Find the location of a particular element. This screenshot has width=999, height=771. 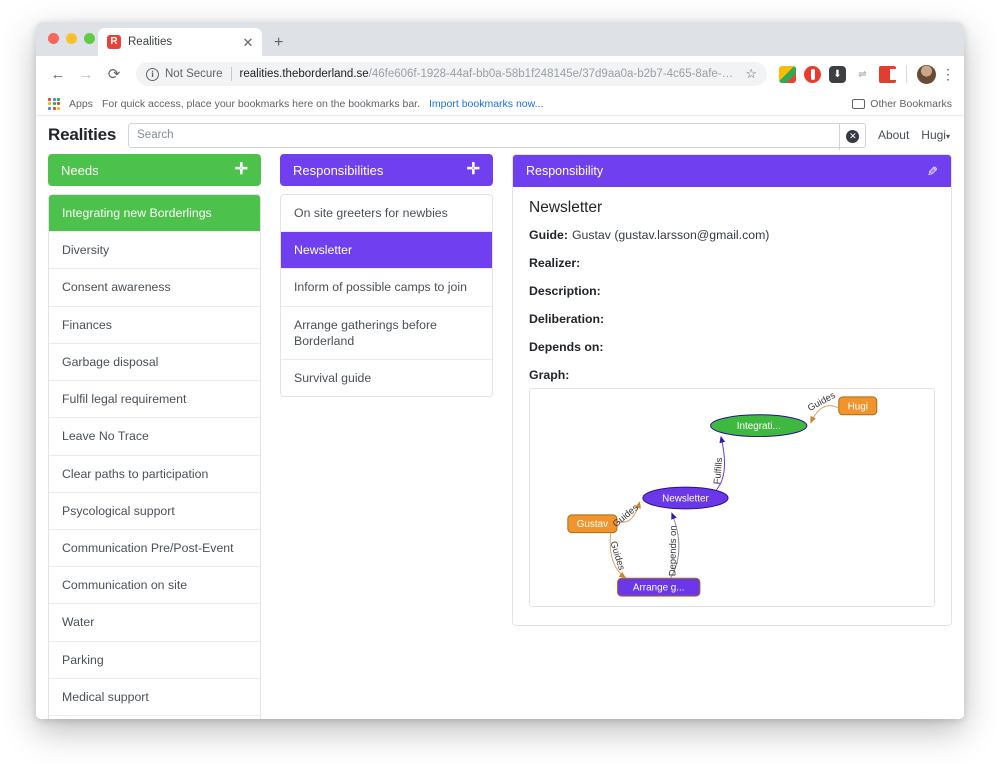

security-status: Not Secure is located at coordinates (194, 74).